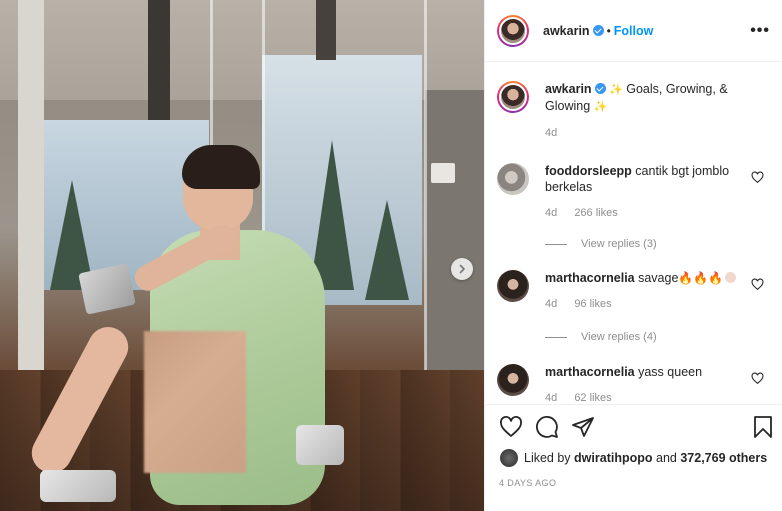  Describe the element at coordinates (619, 337) in the screenshot. I see `view-replies-label: View replies (4)` at that location.